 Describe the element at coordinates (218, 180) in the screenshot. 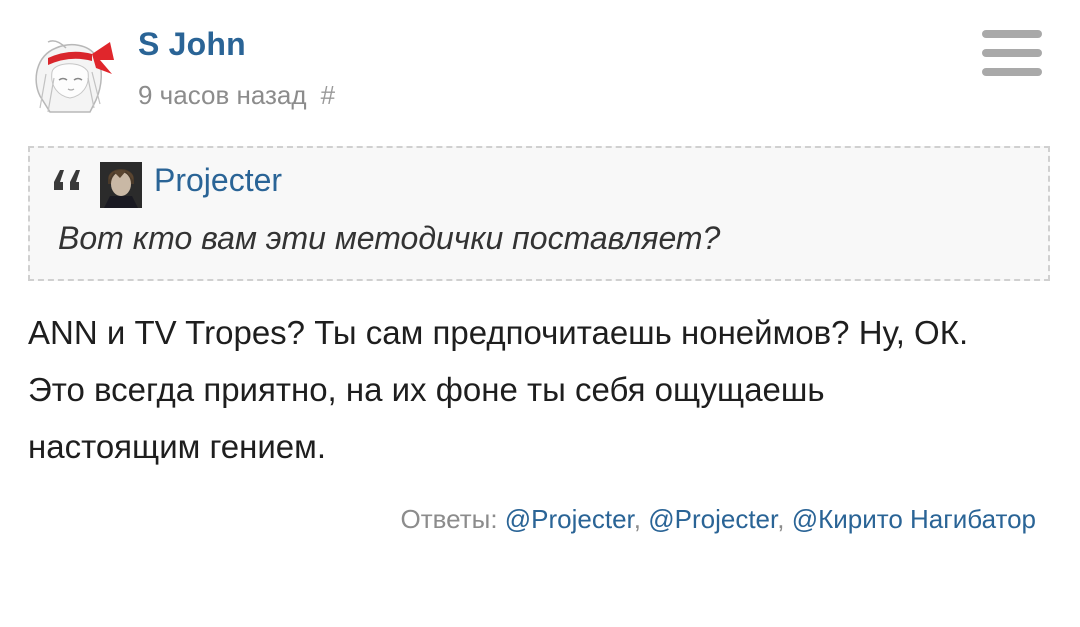

I see `quoted-author-link: Projecter` at that location.